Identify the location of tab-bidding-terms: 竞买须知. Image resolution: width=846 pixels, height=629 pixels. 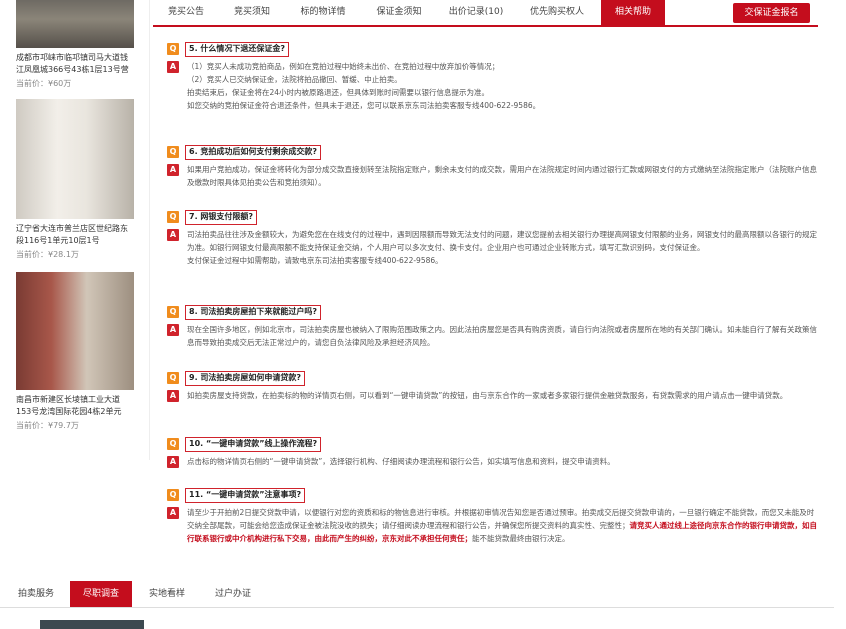
(252, 12).